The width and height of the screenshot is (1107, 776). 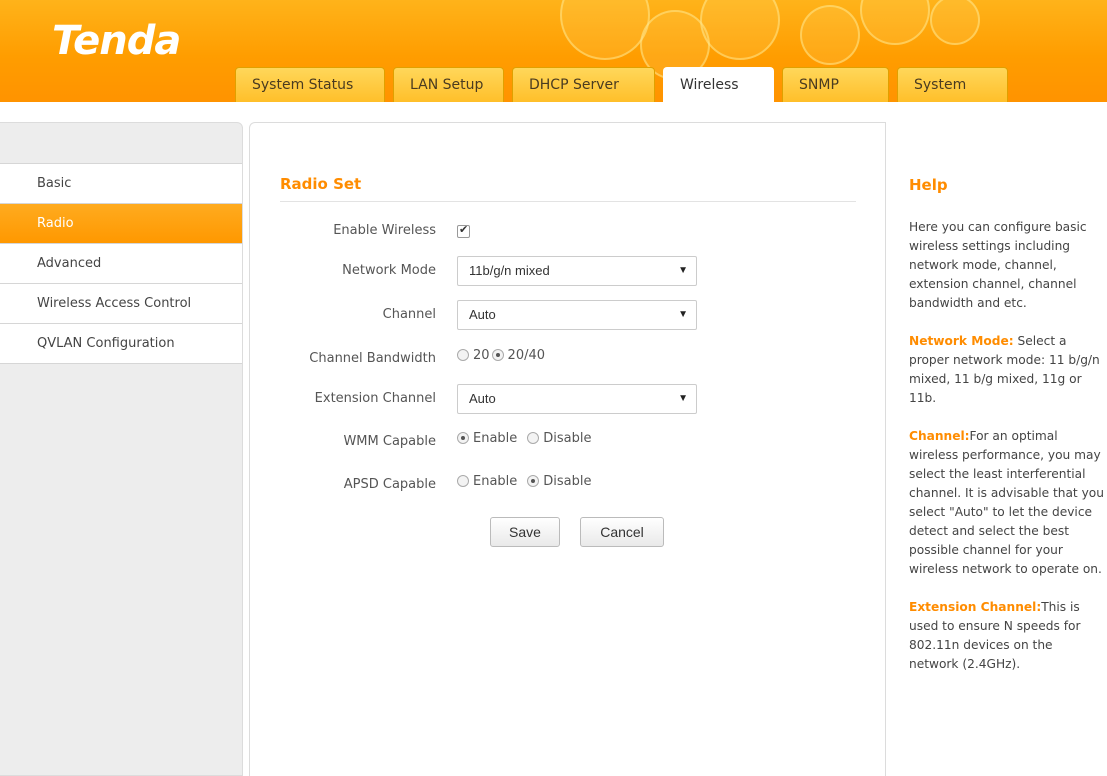 I want to click on apsd-capable-label: APSD Capable, so click(x=389, y=484).